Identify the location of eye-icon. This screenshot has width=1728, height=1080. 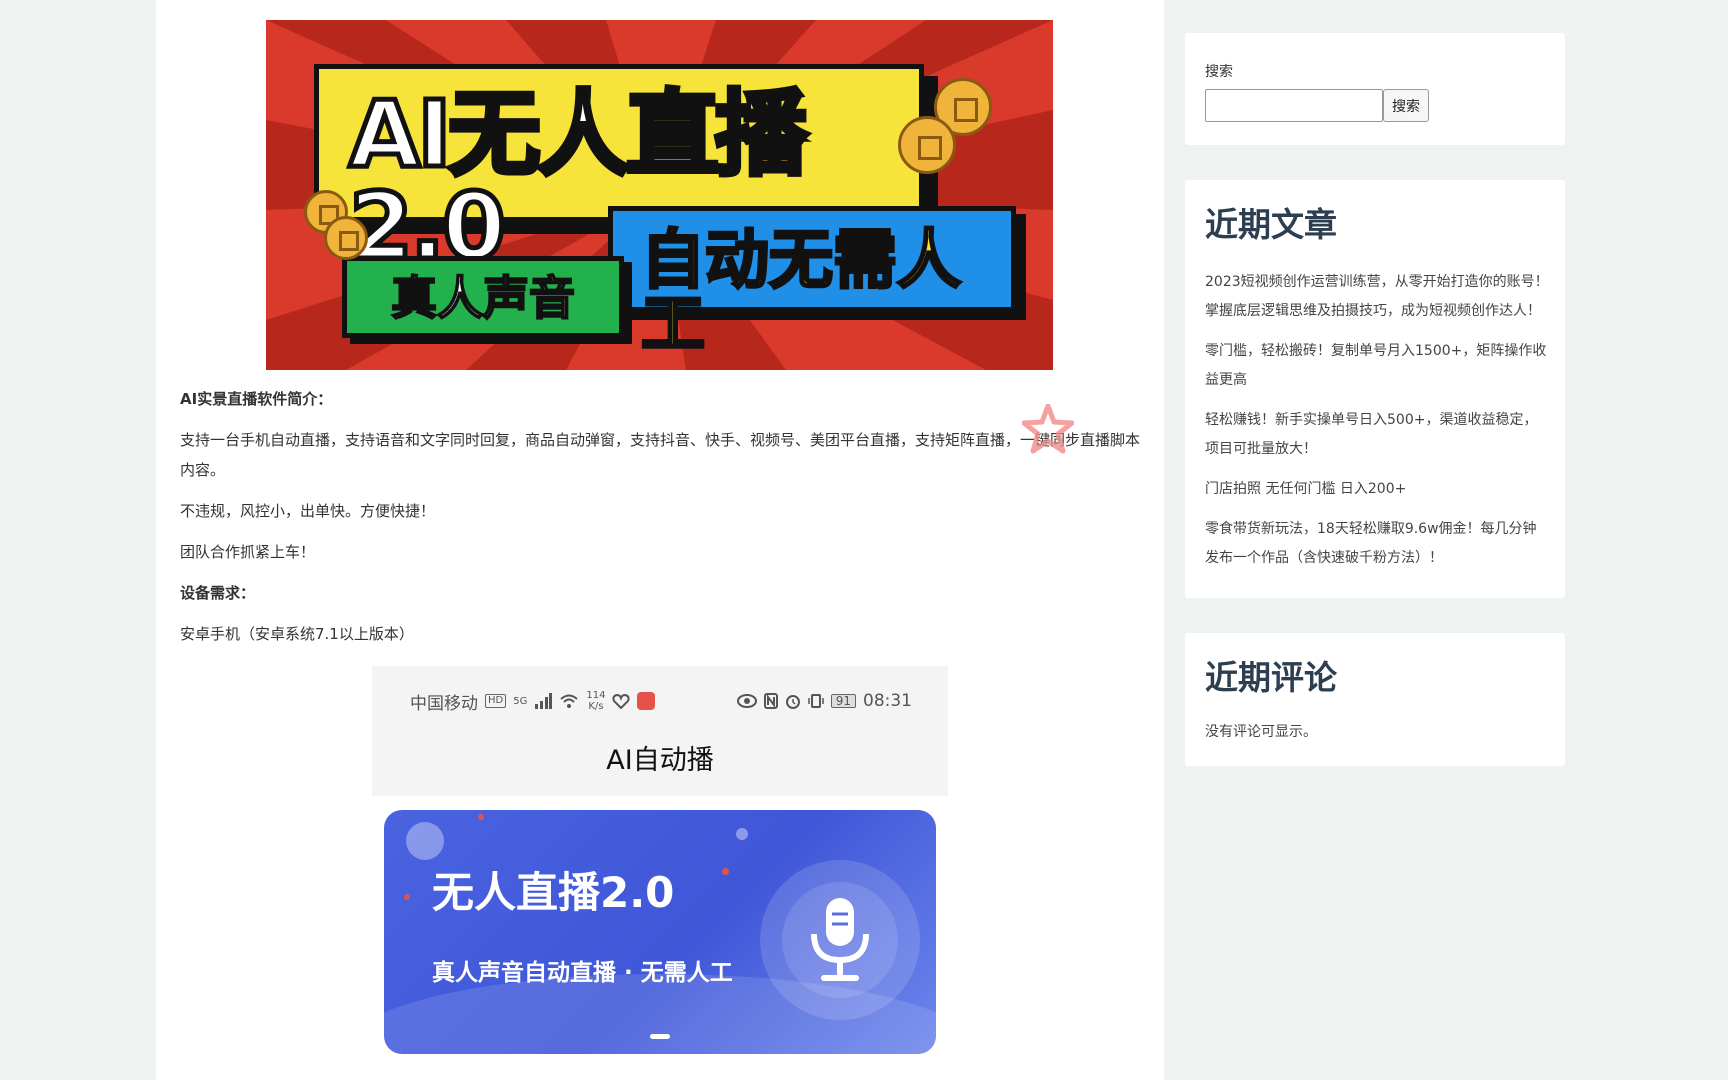
(746, 701).